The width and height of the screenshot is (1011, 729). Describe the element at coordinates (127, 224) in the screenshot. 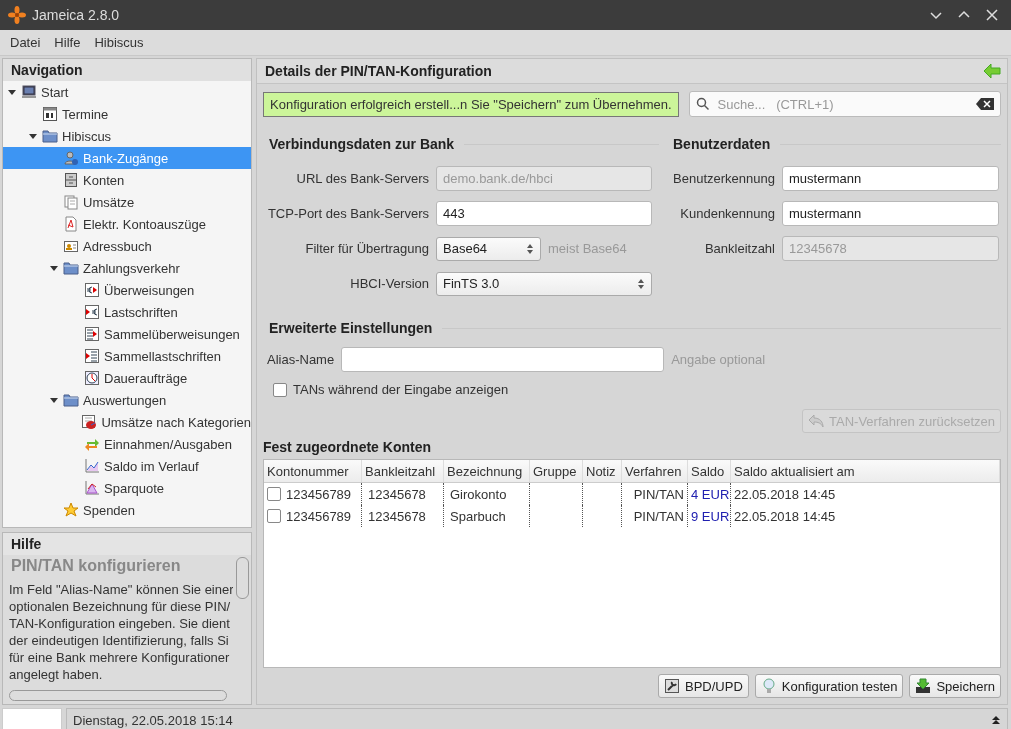

I see `tree-item: Elektr. Kontoauszüge` at that location.